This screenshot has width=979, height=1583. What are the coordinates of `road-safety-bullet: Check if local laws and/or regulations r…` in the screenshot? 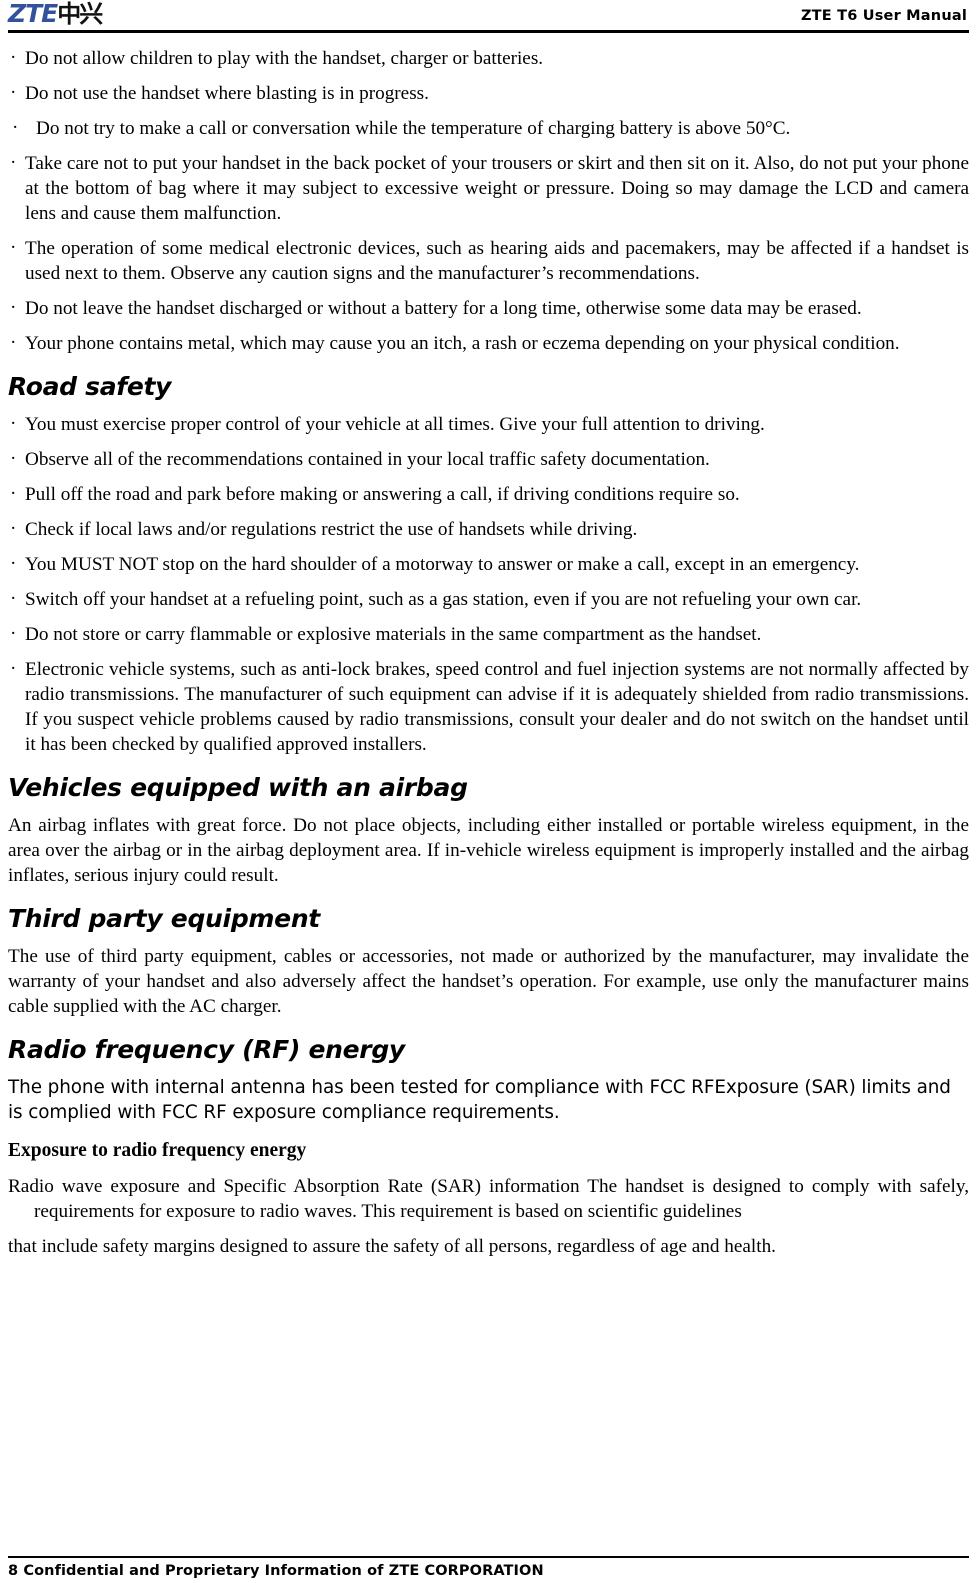 It's located at (488, 529).